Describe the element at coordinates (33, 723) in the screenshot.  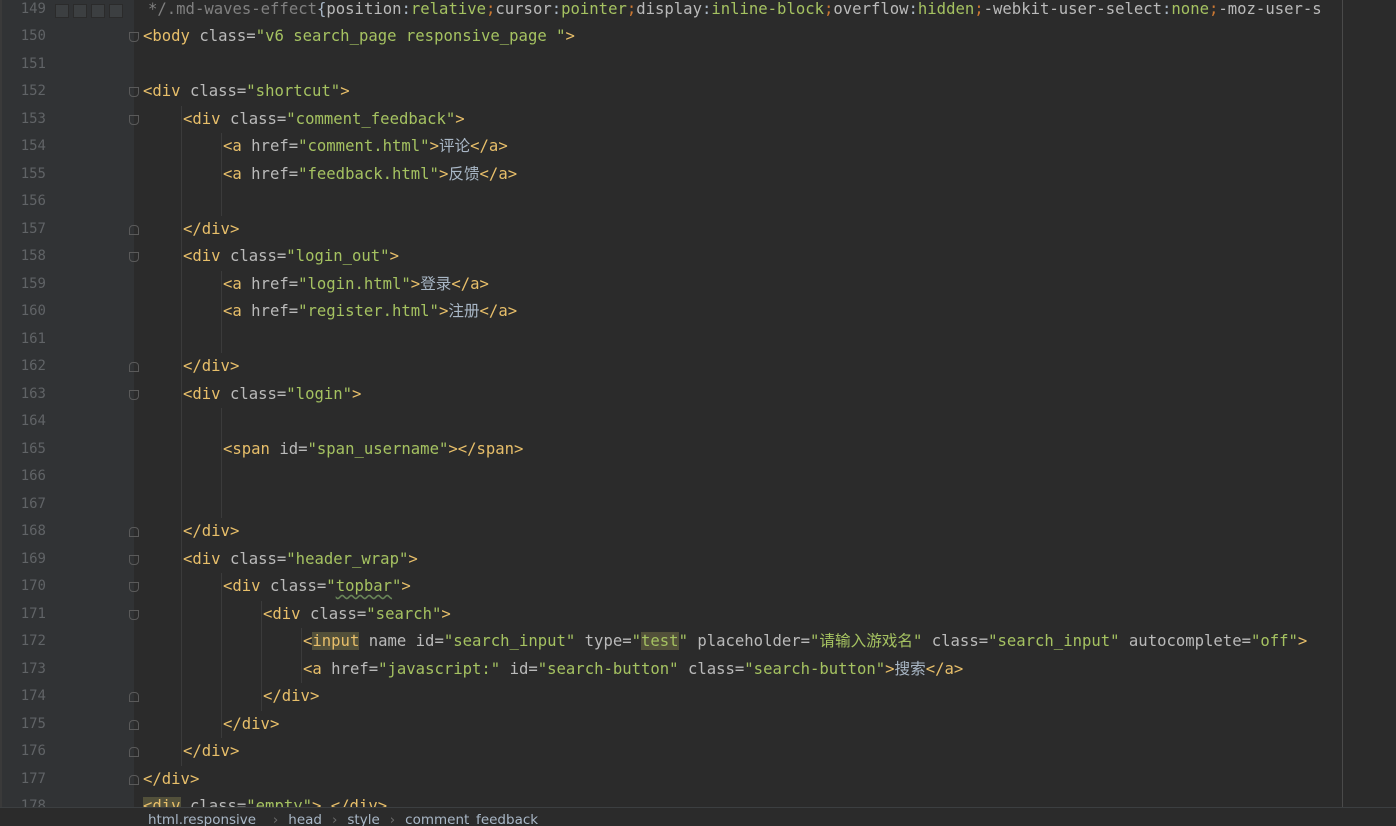
I see `line-number: 175` at that location.